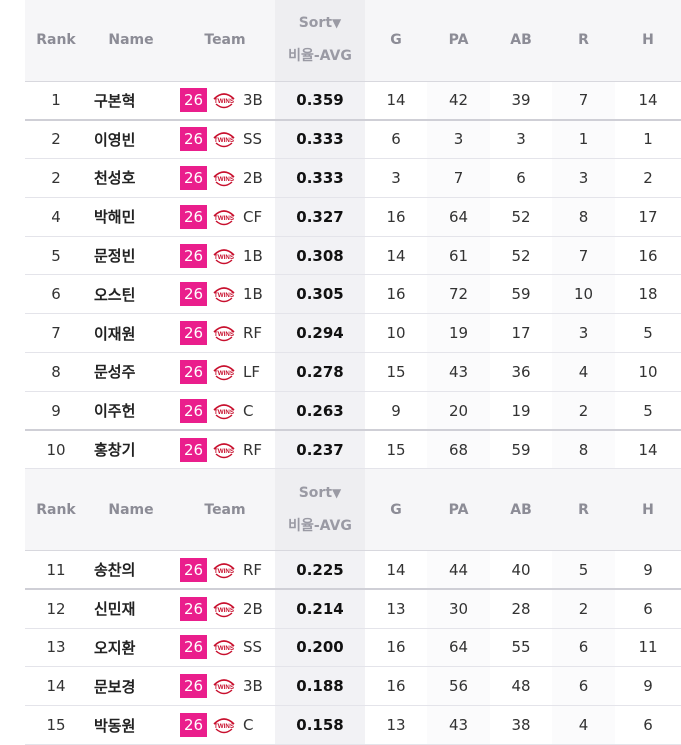 Image resolution: width=681 pixels, height=745 pixels. Describe the element at coordinates (225, 647) in the screenshot. I see `team-info: 26 TWINS SS` at that location.